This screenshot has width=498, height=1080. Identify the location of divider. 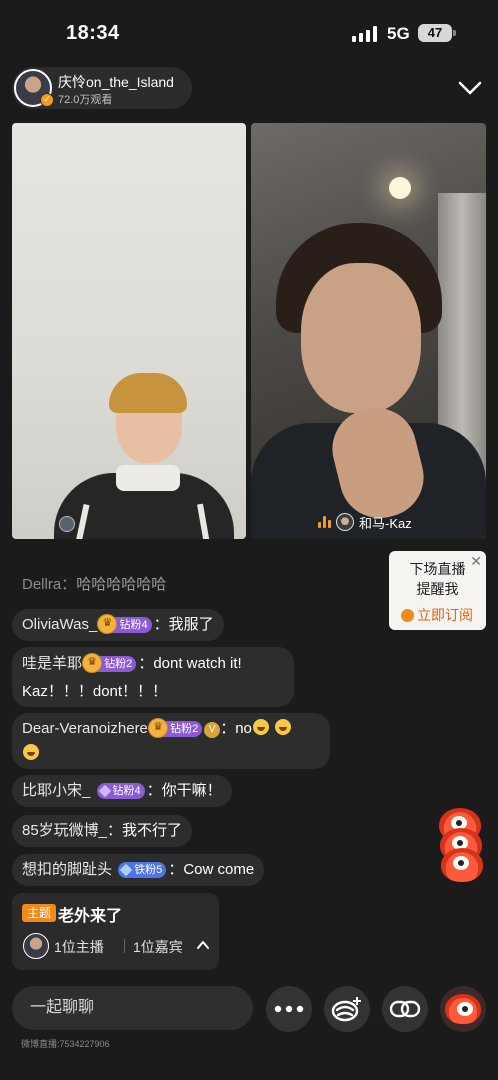
(124, 946).